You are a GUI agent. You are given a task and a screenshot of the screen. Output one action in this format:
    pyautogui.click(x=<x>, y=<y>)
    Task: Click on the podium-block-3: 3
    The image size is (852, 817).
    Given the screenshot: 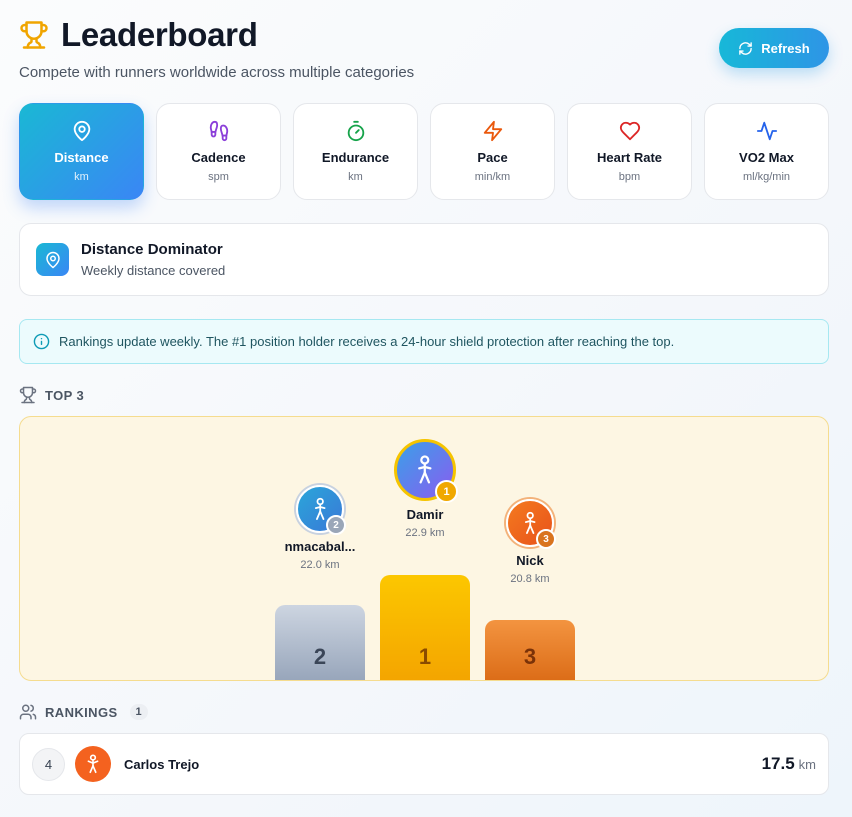 What is the action you would take?
    pyautogui.click(x=530, y=650)
    